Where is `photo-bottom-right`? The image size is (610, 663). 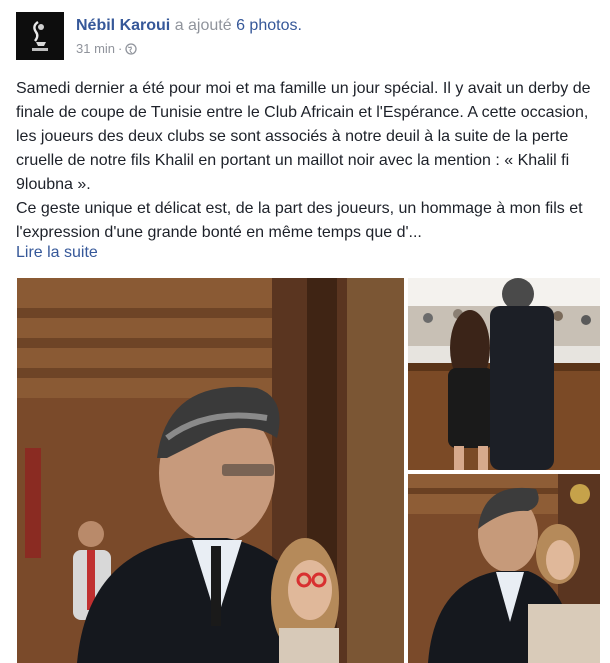 photo-bottom-right is located at coordinates (504, 568).